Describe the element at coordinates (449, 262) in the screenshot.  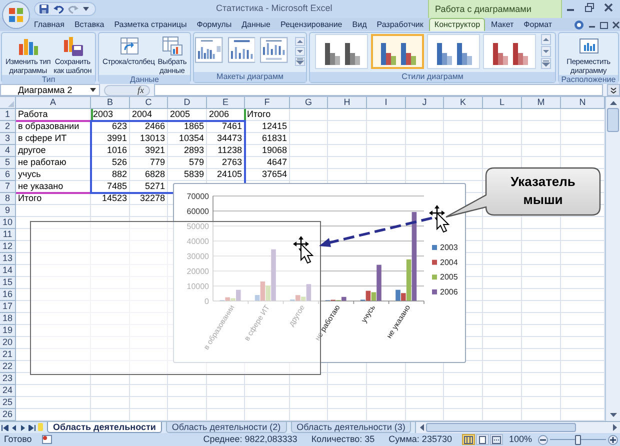
I see `legend-label: 2004` at that location.